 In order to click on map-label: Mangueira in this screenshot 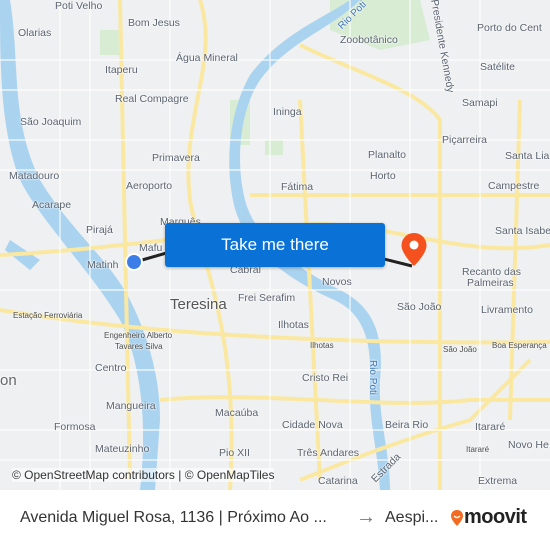, I will do `click(131, 406)`.